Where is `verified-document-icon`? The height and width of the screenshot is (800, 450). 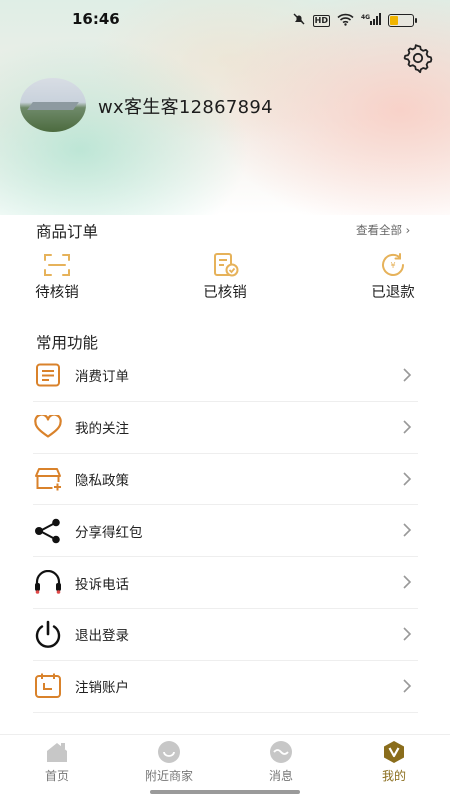 verified-document-icon is located at coordinates (225, 265).